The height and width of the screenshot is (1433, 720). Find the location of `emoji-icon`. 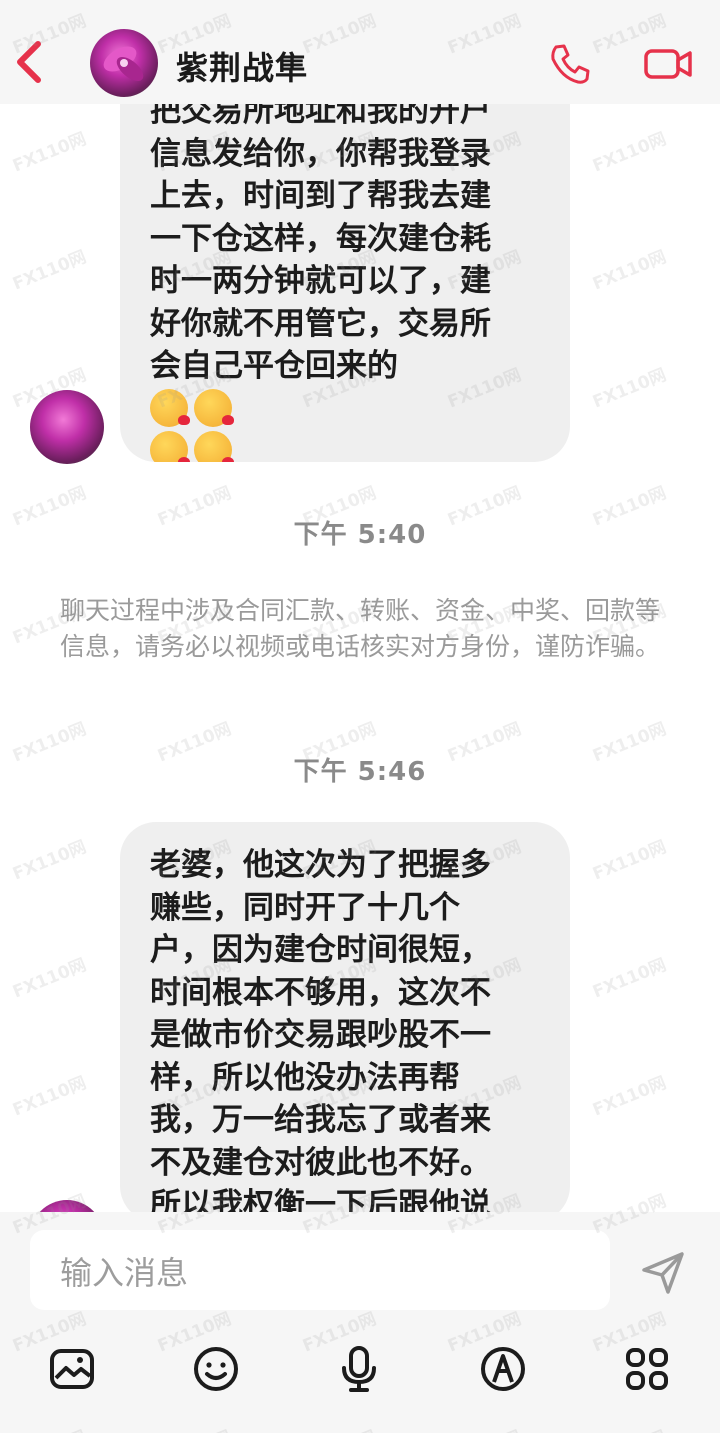

emoji-icon is located at coordinates (216, 1369).